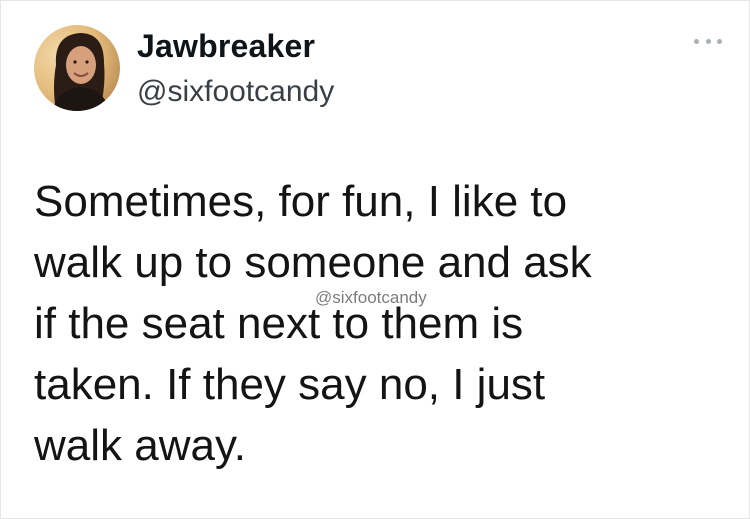  What do you see at coordinates (301, 201) in the screenshot?
I see `tweet-text-line: Sometimes, for fun, I like to` at bounding box center [301, 201].